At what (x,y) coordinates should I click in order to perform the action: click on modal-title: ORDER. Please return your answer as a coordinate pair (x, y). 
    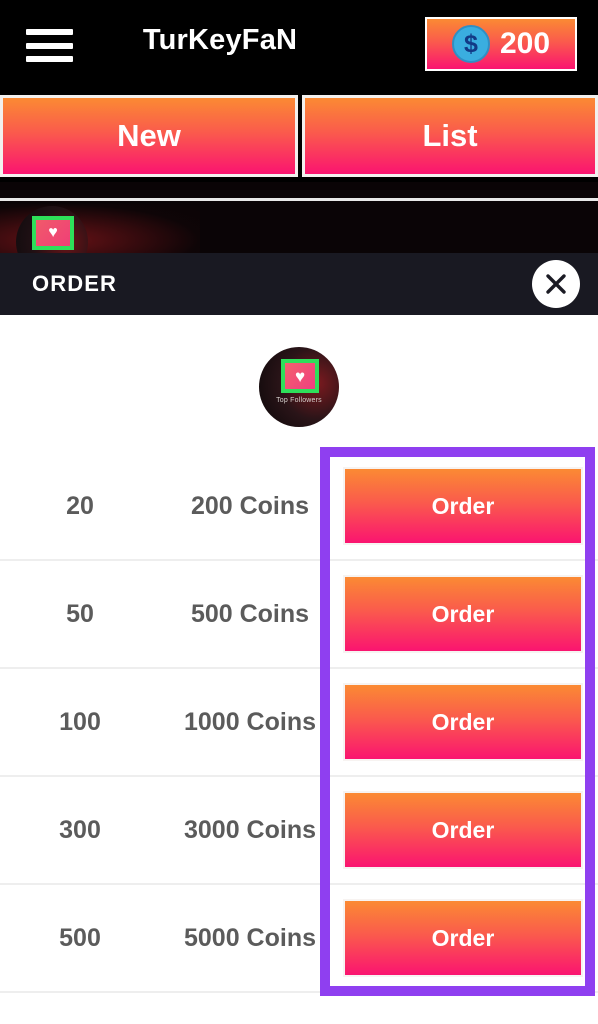
    Looking at the image, I should click on (74, 283).